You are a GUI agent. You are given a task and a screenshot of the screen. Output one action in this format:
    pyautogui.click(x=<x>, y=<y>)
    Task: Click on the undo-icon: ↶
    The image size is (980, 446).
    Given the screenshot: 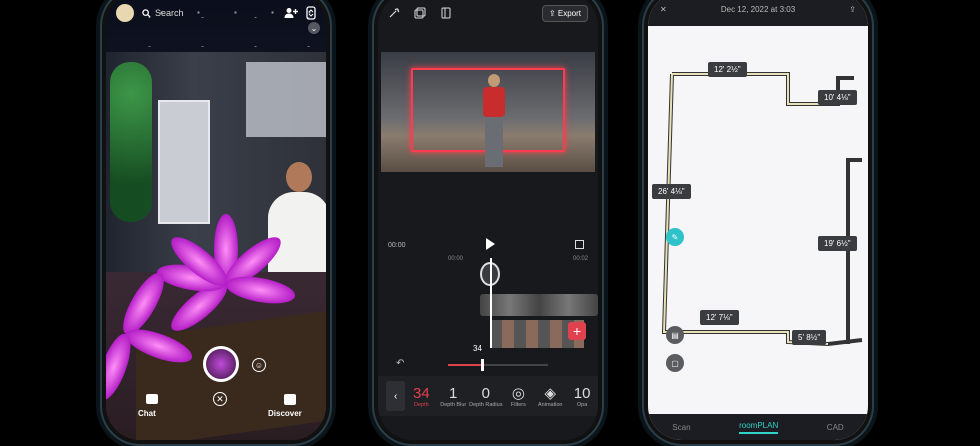 What is the action you would take?
    pyautogui.click(x=400, y=363)
    